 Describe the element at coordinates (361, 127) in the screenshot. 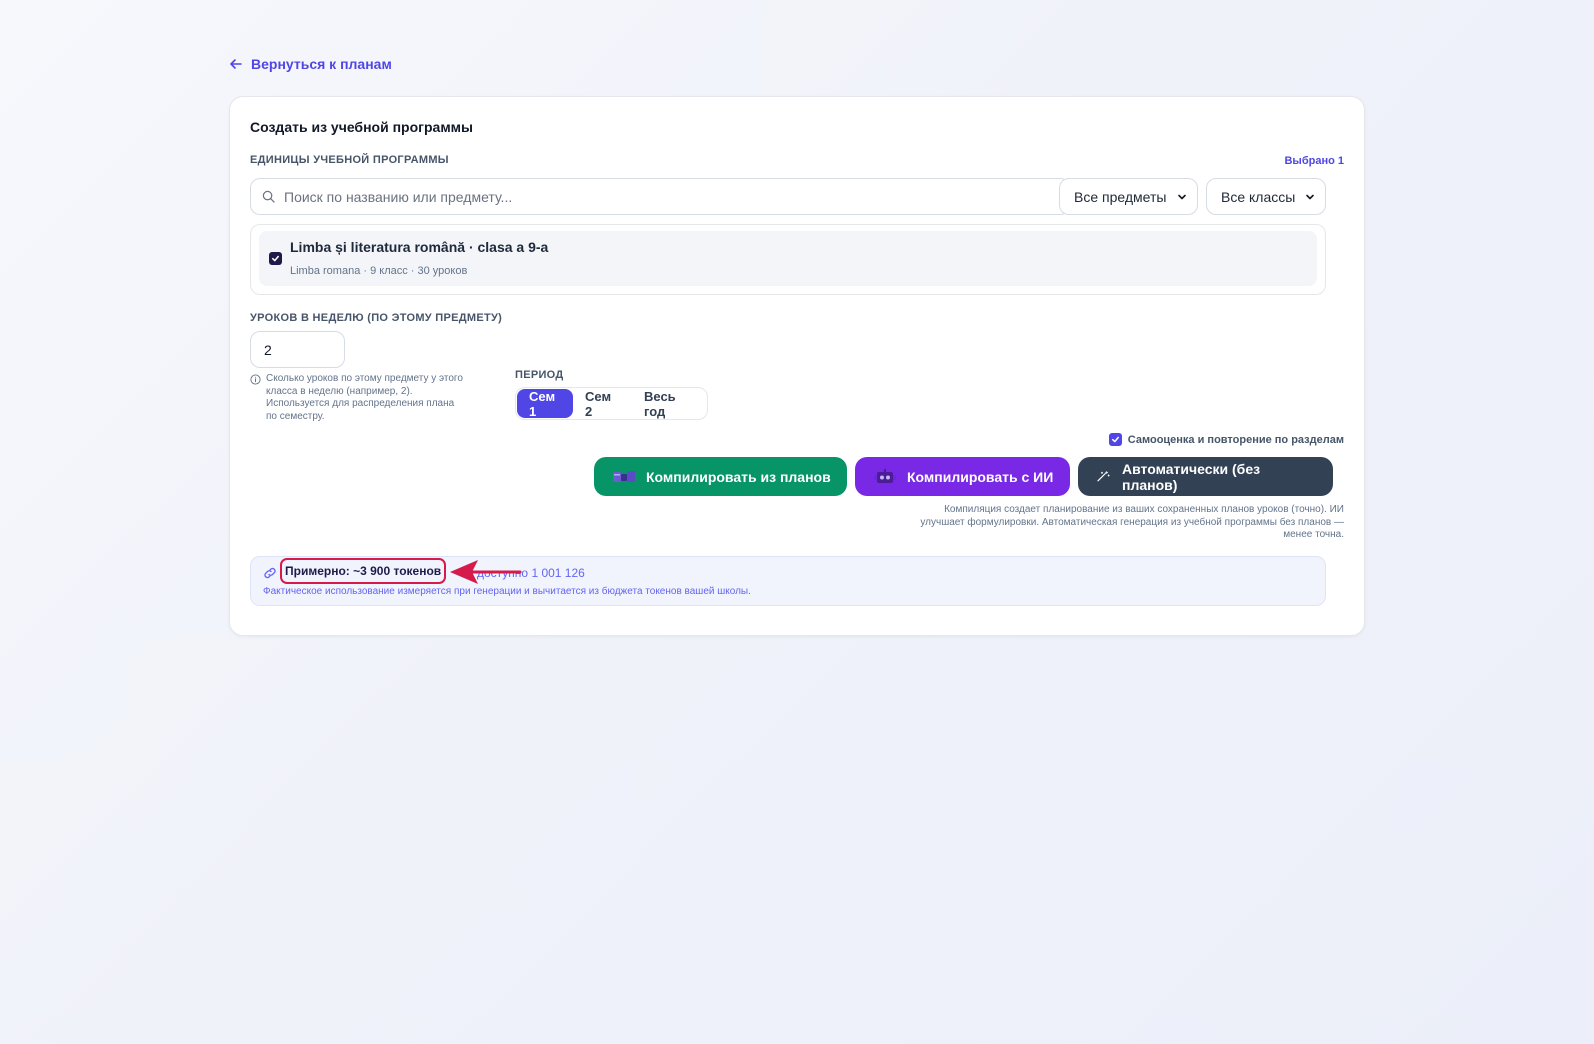

I see `card-title: Создать из учебной программы` at that location.